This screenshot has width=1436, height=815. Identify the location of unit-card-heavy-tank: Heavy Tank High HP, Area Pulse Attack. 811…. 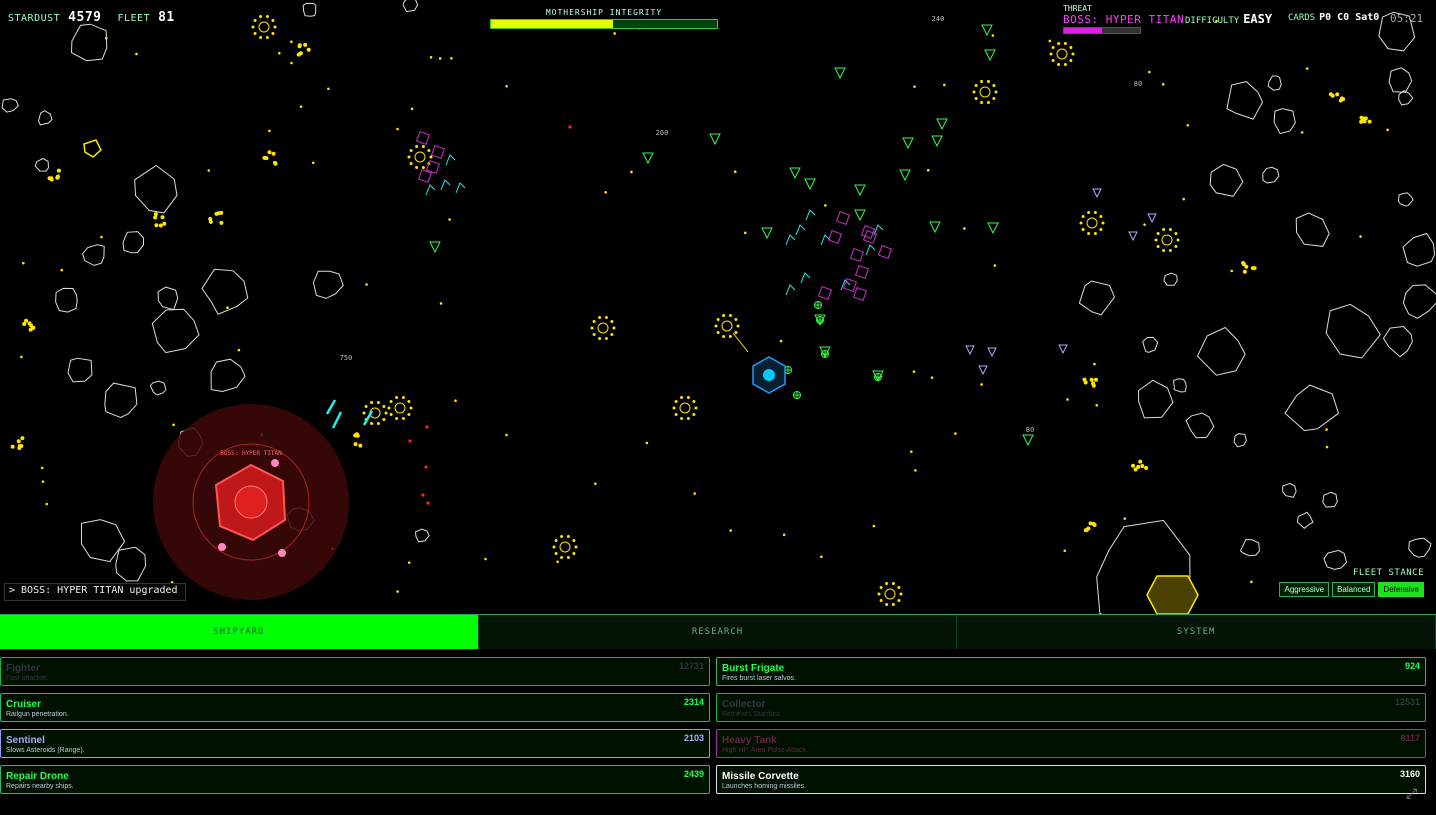
(1071, 743).